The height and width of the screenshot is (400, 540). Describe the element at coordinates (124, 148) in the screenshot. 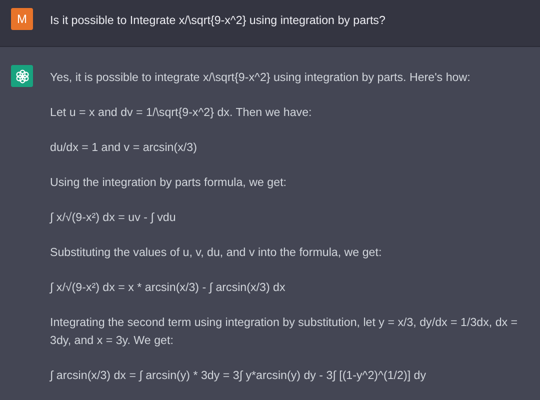

I see `answer-paragraph: du/dx = 1 and v = arcsin(x/3)` at that location.